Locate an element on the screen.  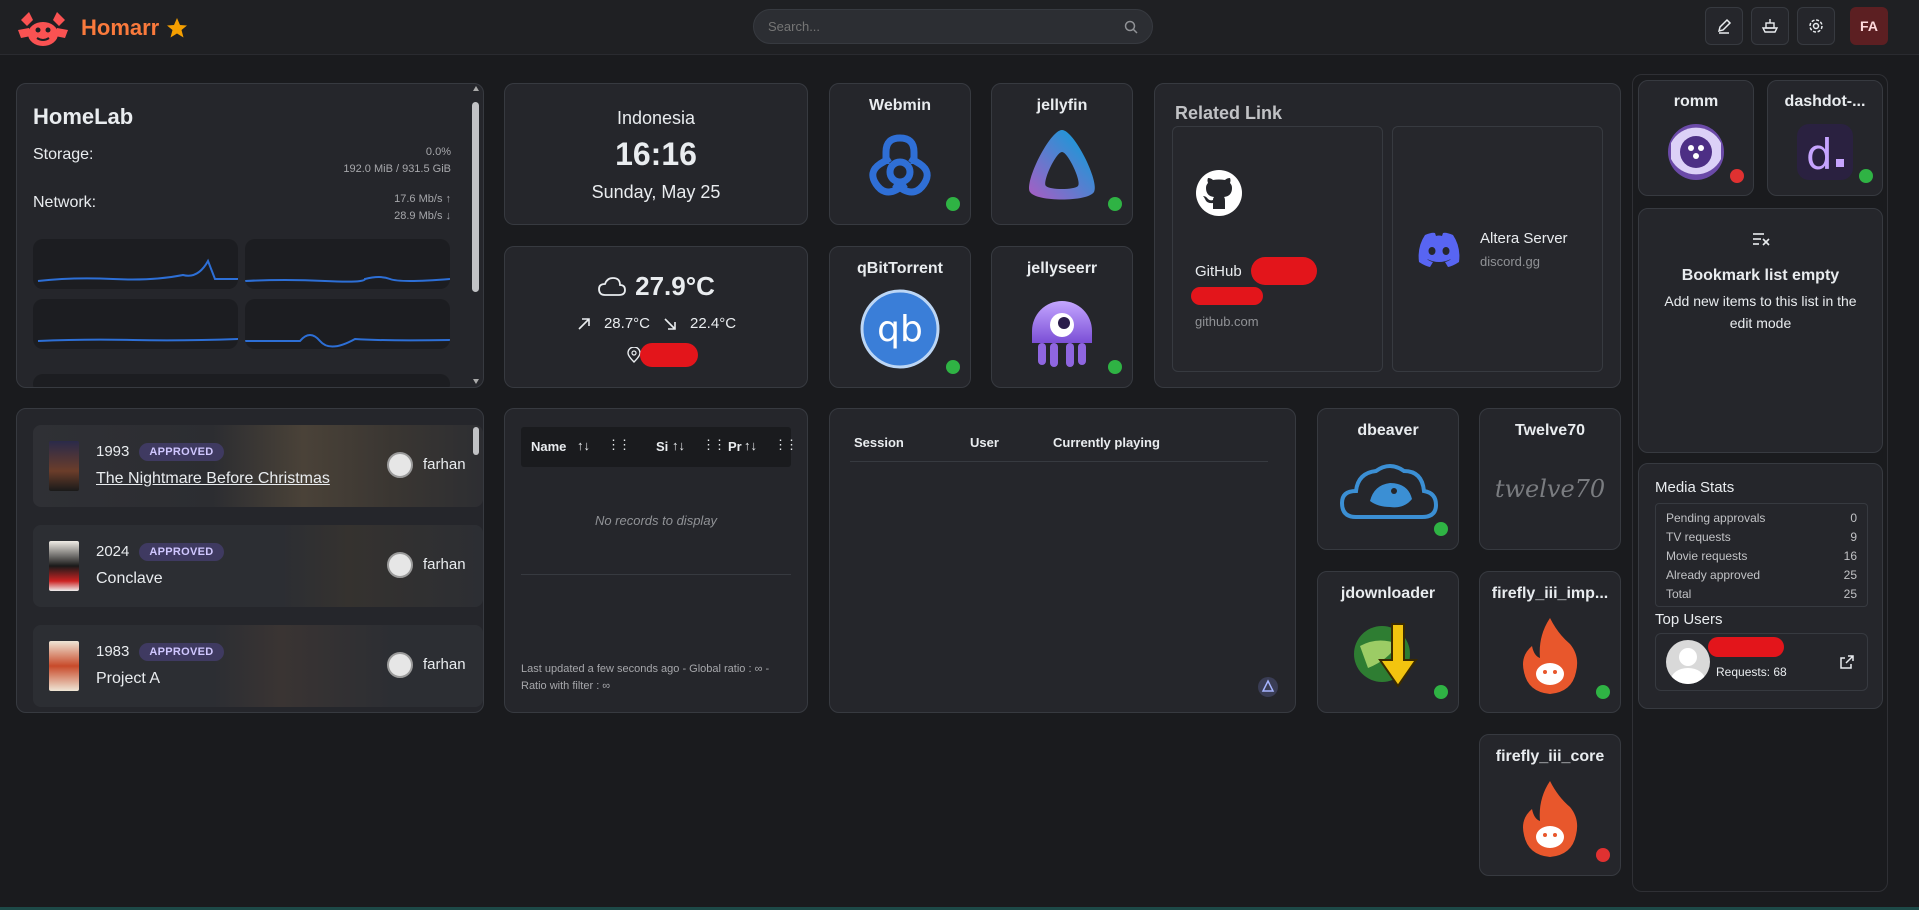
jellyfin-icon is located at coordinates (1062, 165).